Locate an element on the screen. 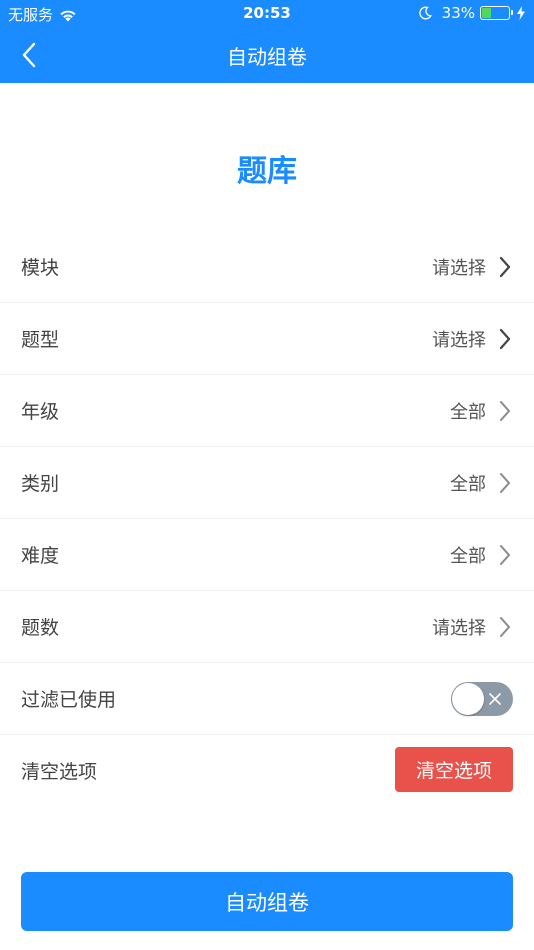 The width and height of the screenshot is (534, 950). row-difficulty: 难度 全部 is located at coordinates (267, 555).